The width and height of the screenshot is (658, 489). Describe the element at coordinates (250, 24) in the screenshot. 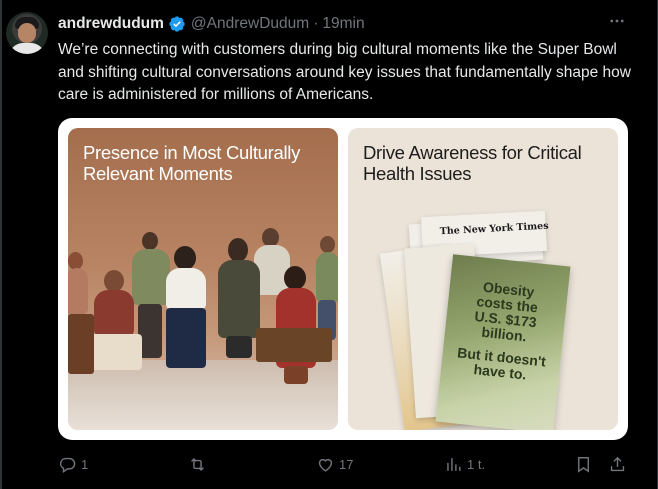

I see `author-handle: @AndrewDudum` at that location.